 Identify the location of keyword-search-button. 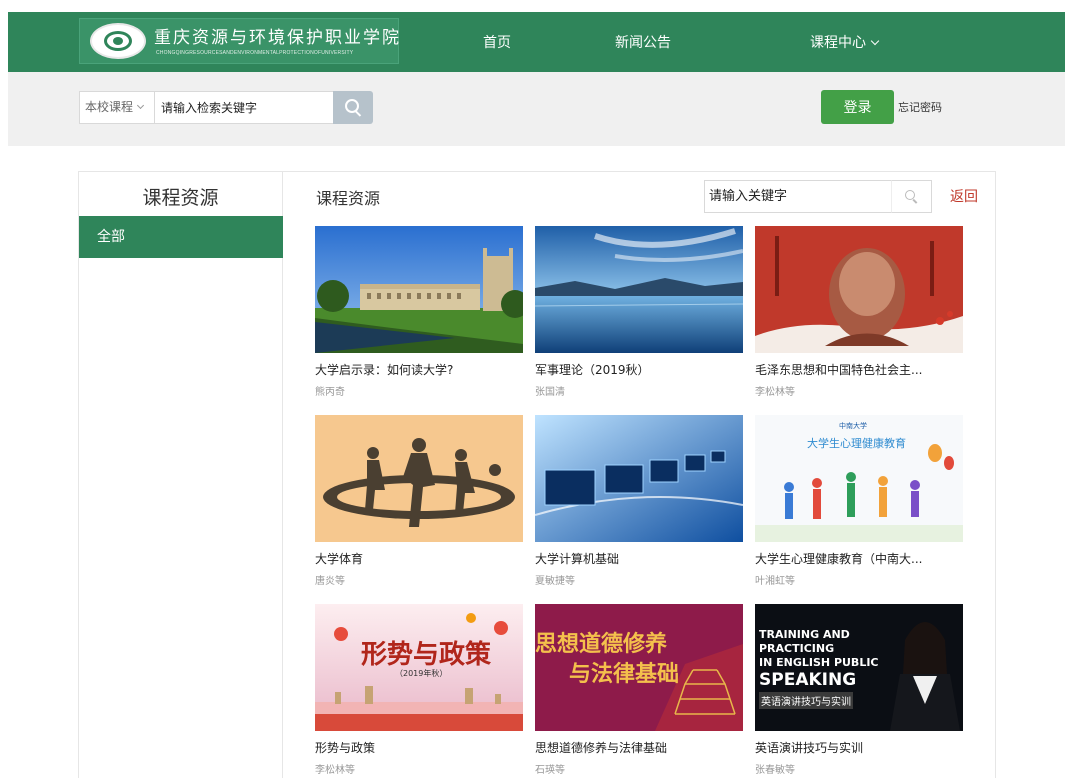
(911, 196).